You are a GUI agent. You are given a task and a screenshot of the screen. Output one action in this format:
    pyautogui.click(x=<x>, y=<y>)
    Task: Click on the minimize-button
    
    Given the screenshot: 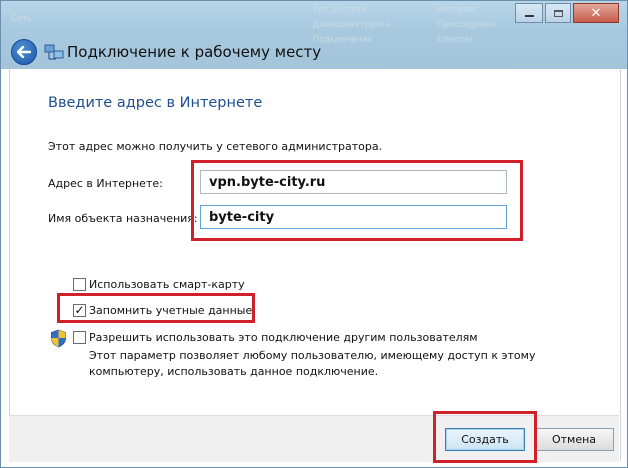 What is the action you would take?
    pyautogui.click(x=529, y=13)
    